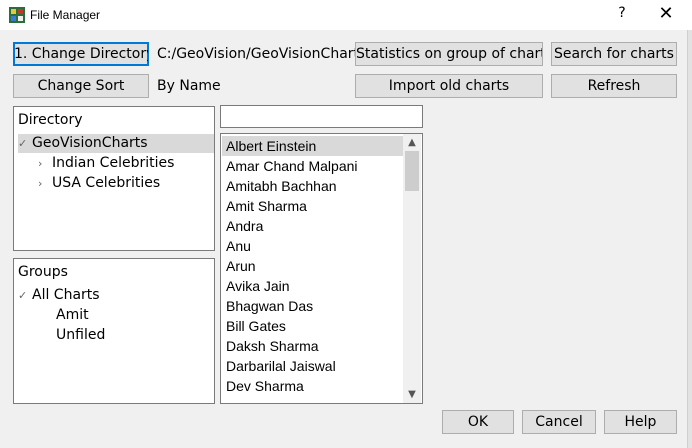  Describe the element at coordinates (614, 86) in the screenshot. I see `refresh-button: Refresh` at that location.